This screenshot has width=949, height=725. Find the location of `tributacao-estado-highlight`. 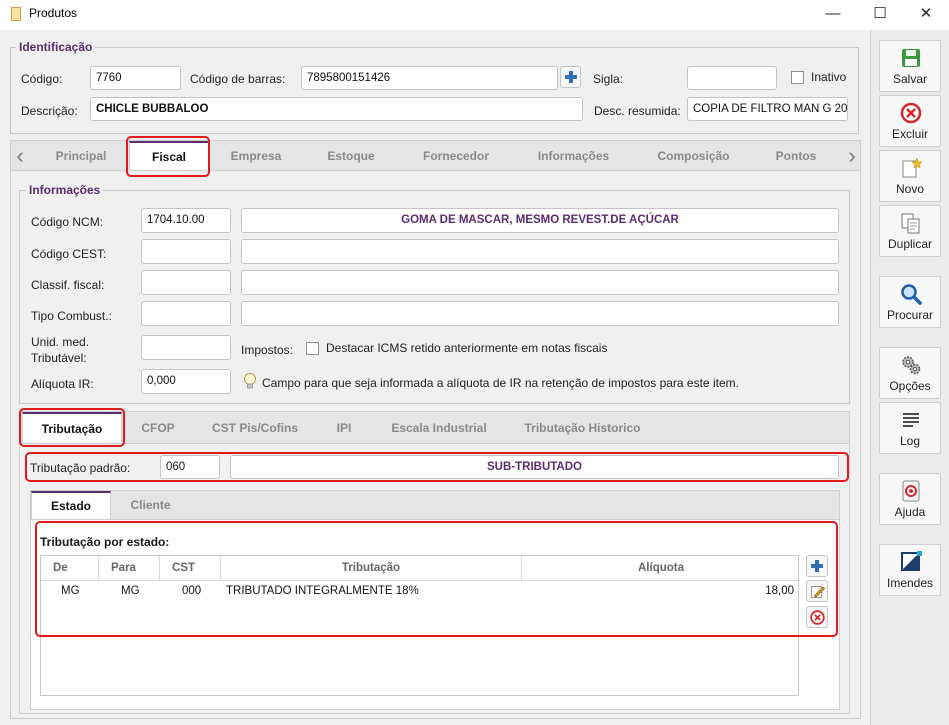

tributacao-estado-highlight is located at coordinates (436, 579).